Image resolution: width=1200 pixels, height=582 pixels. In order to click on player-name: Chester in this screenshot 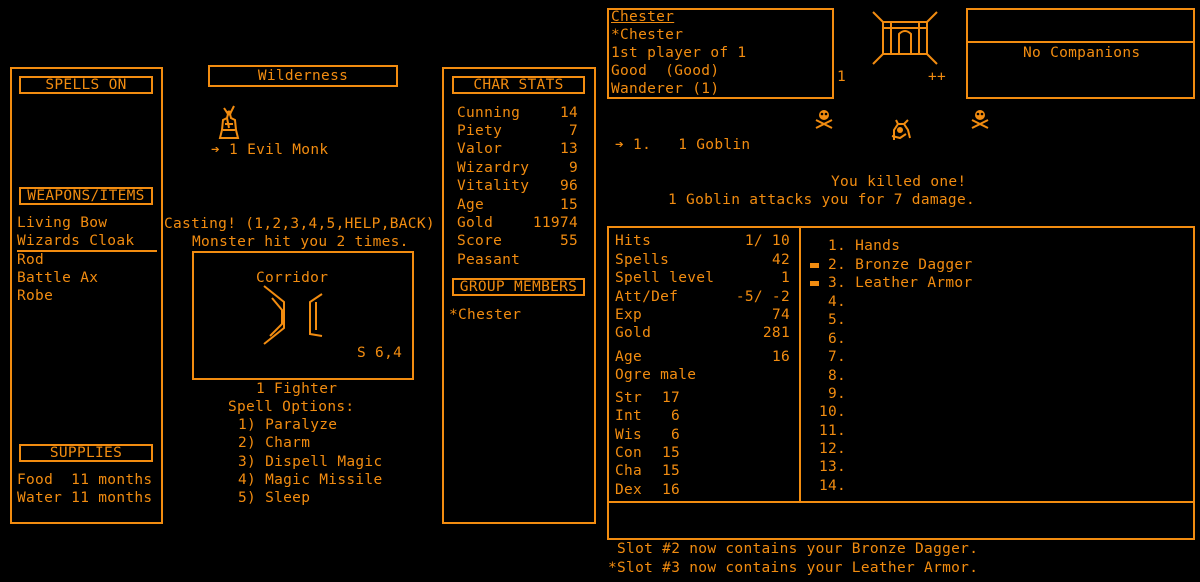, I will do `click(643, 17)`.